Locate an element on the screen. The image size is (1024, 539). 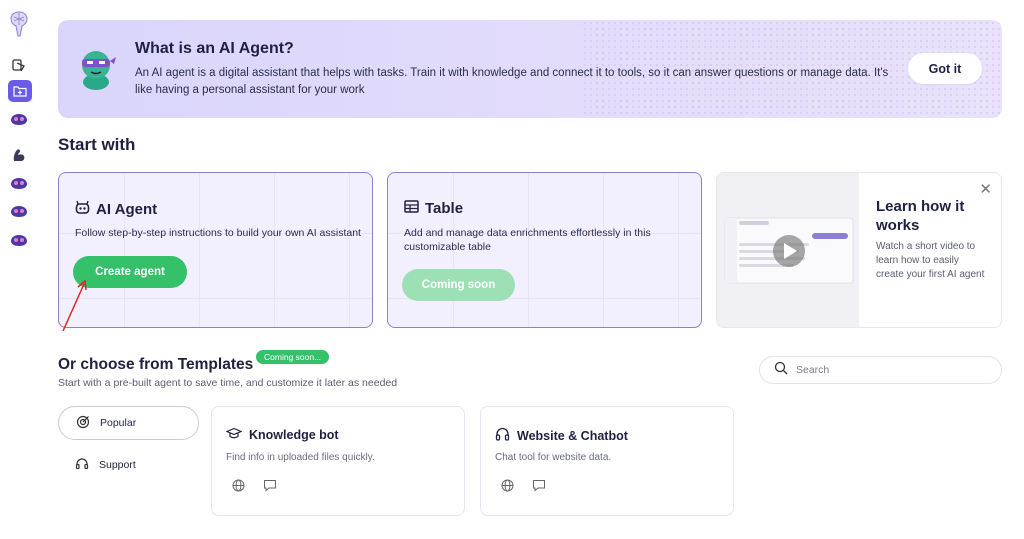
headphones-icon is located at coordinates (502, 435).